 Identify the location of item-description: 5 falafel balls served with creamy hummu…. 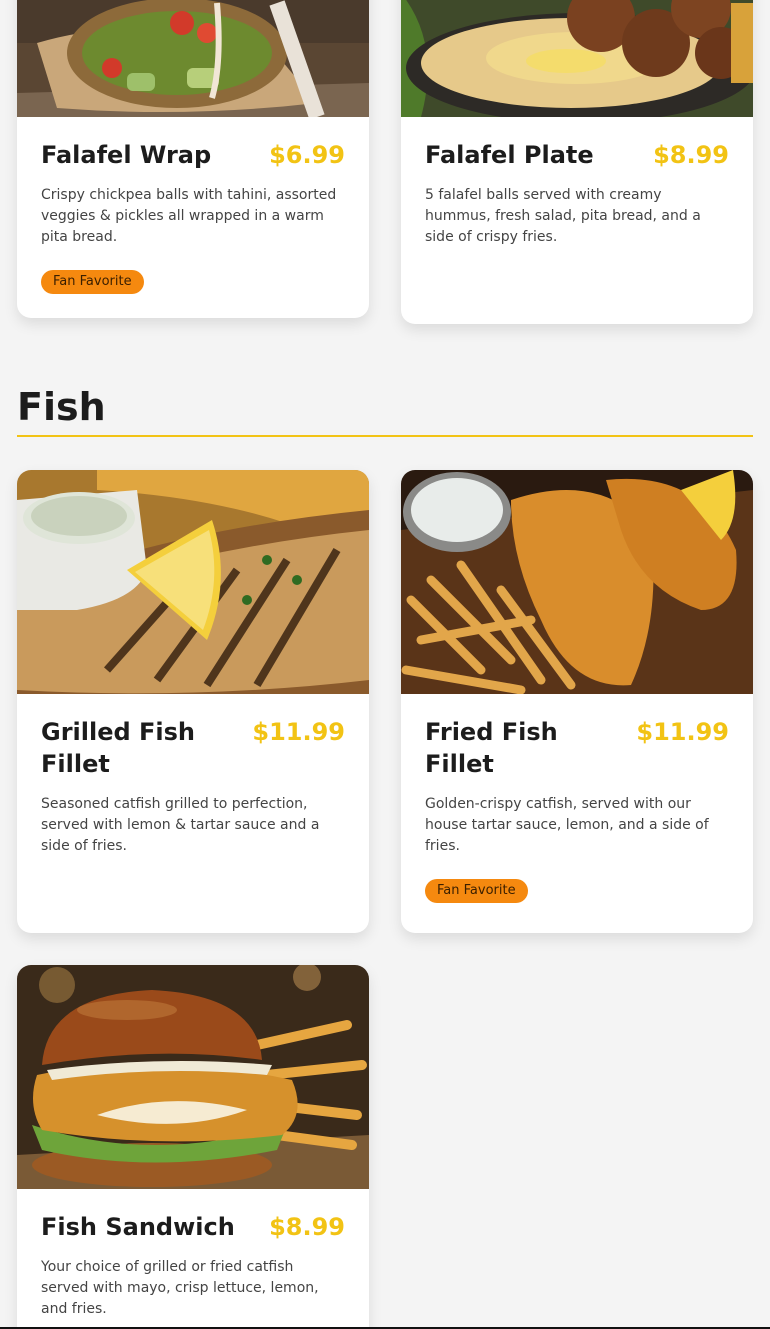
(563, 216).